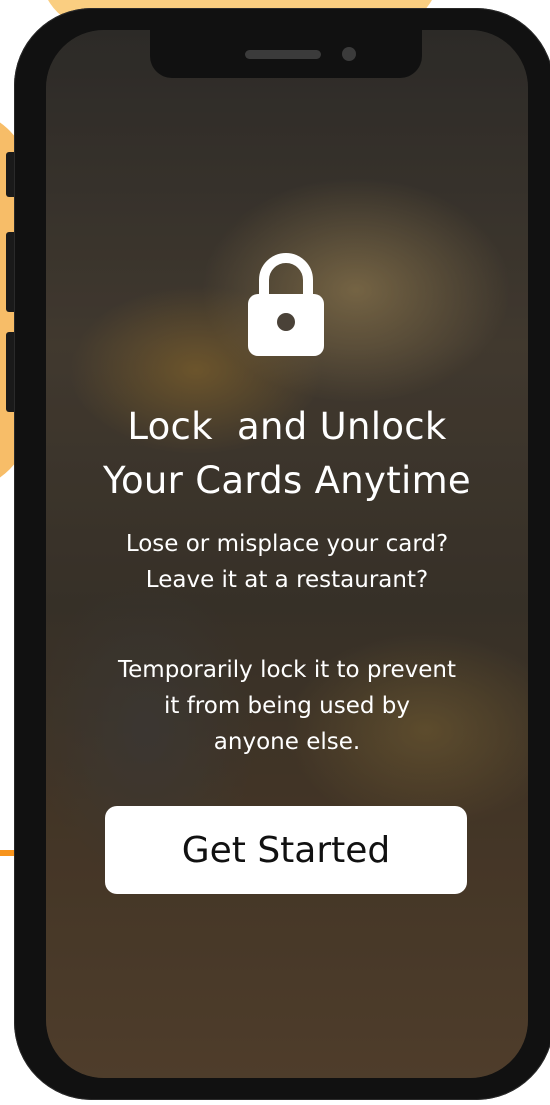 The height and width of the screenshot is (1105, 550). What do you see at coordinates (349, 54) in the screenshot?
I see `front-camera` at bounding box center [349, 54].